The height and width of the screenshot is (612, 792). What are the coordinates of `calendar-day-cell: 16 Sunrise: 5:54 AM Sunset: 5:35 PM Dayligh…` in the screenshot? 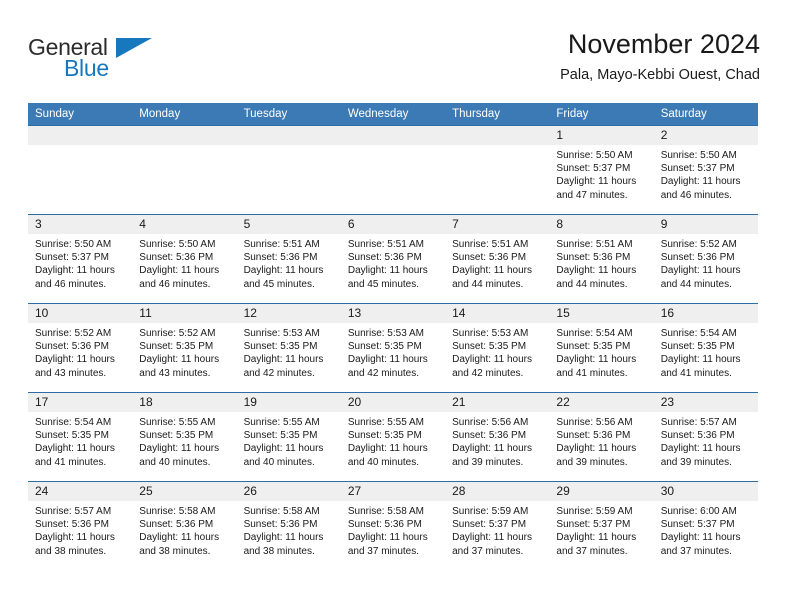 It's located at (705, 348).